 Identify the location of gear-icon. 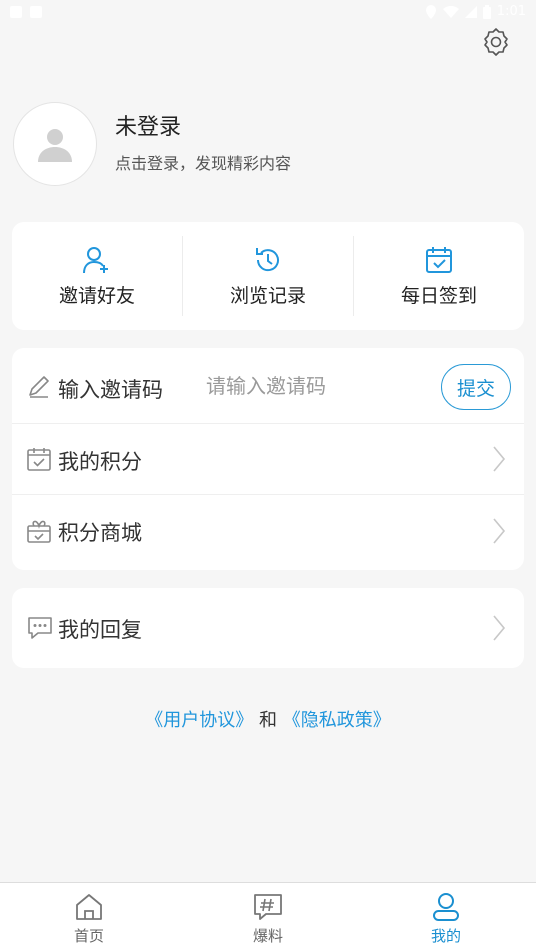
(496, 42).